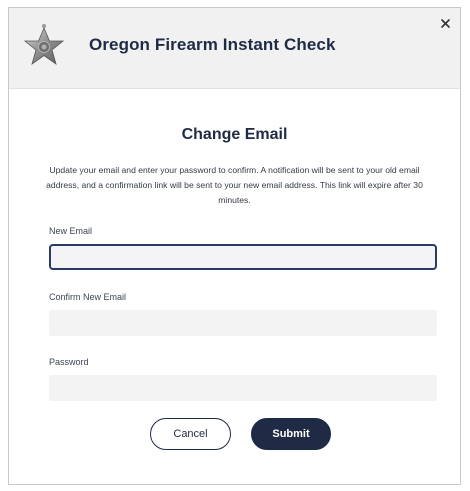 Image resolution: width=470 pixels, height=491 pixels. I want to click on new-email-label: New Email, so click(71, 231).